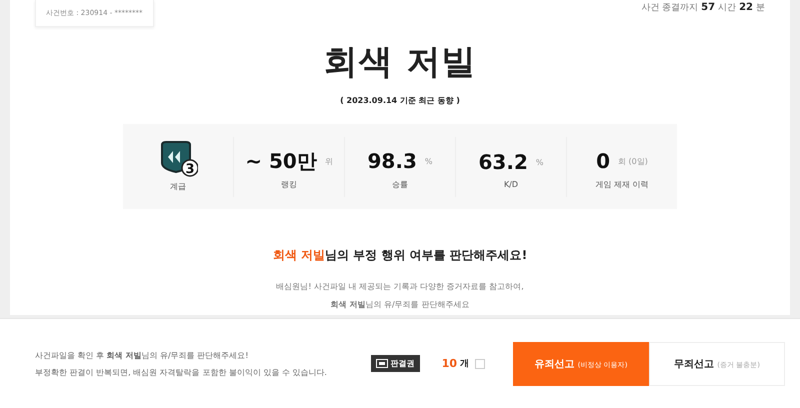  Describe the element at coordinates (395, 363) in the screenshot. I see `ticket-badge: 판결권` at that location.